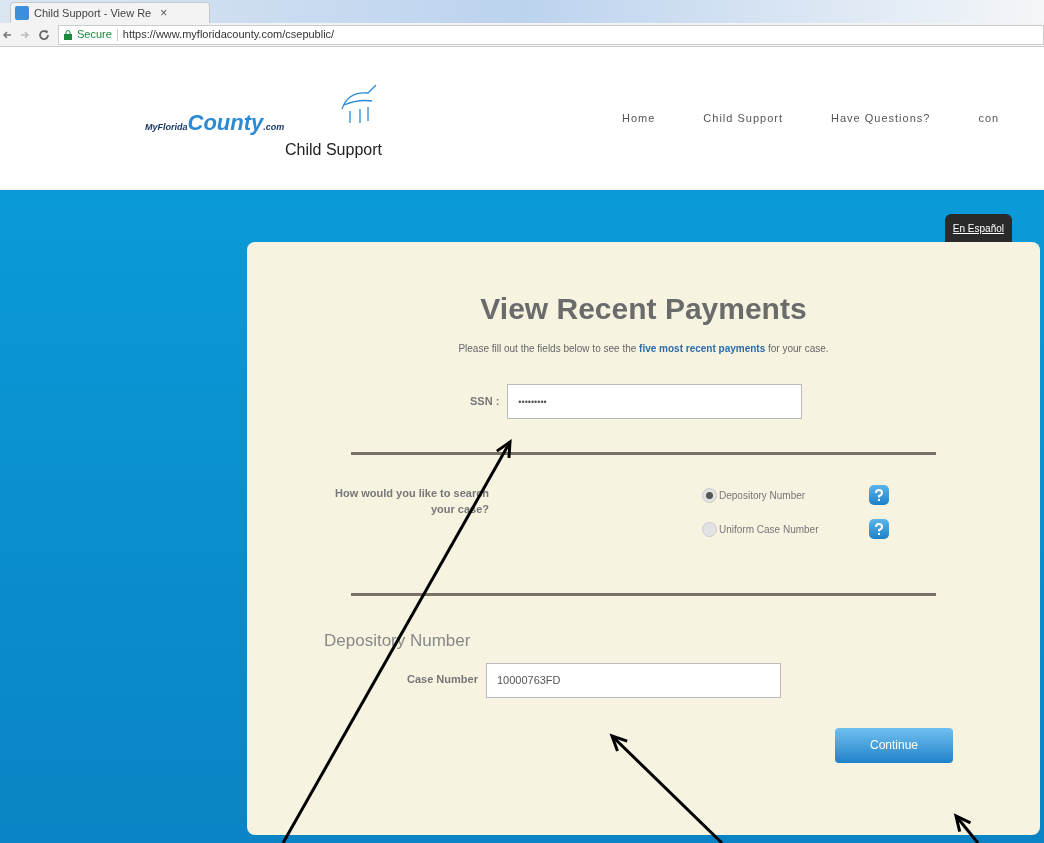 The height and width of the screenshot is (843, 1044). What do you see at coordinates (485, 402) in the screenshot?
I see `ssn-label: SSN :` at bounding box center [485, 402].